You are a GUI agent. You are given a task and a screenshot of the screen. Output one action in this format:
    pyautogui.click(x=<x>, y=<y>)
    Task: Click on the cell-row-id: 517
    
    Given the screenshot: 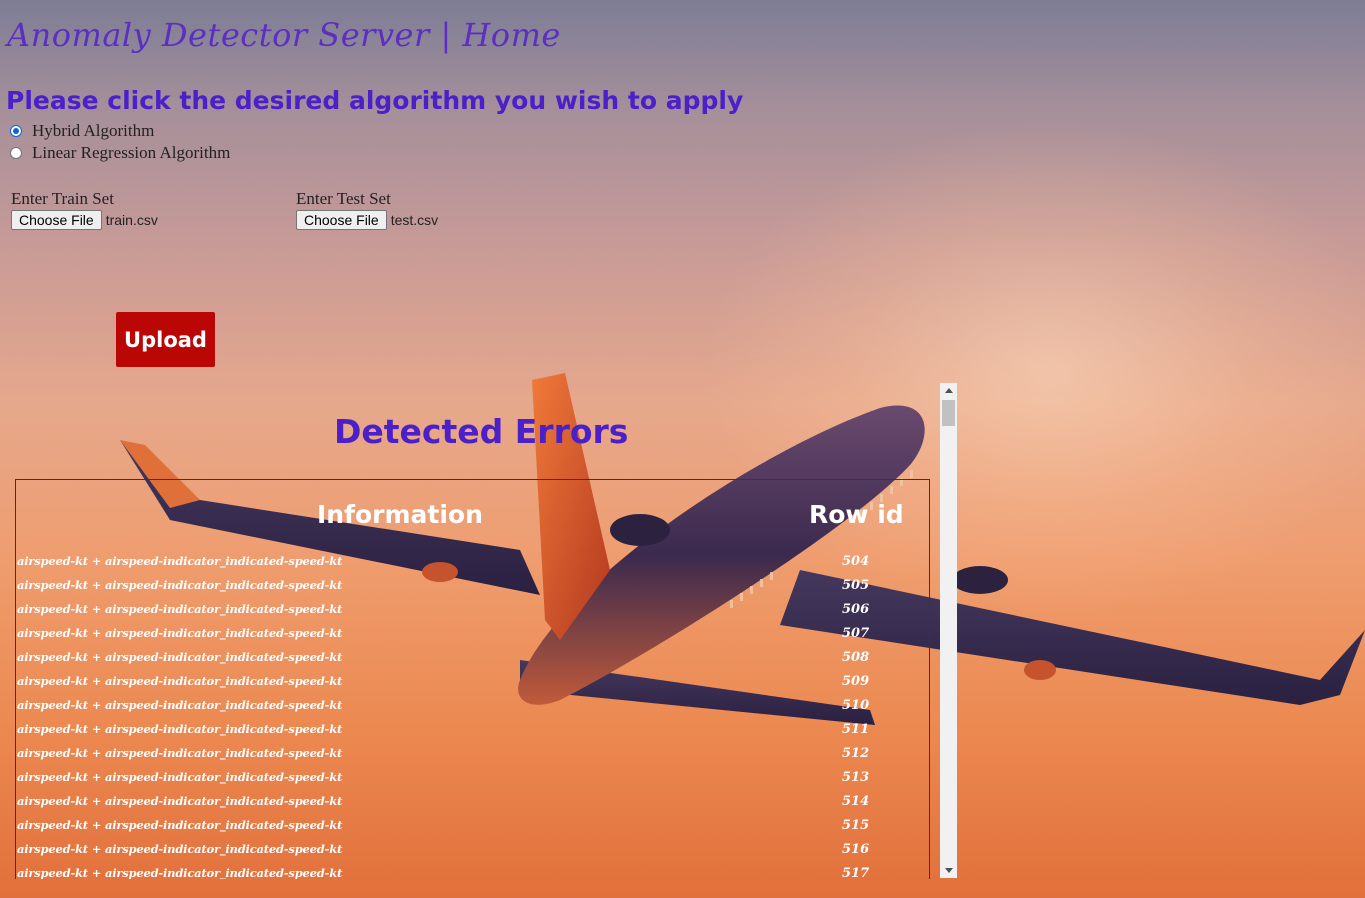 What is the action you would take?
    pyautogui.click(x=856, y=872)
    